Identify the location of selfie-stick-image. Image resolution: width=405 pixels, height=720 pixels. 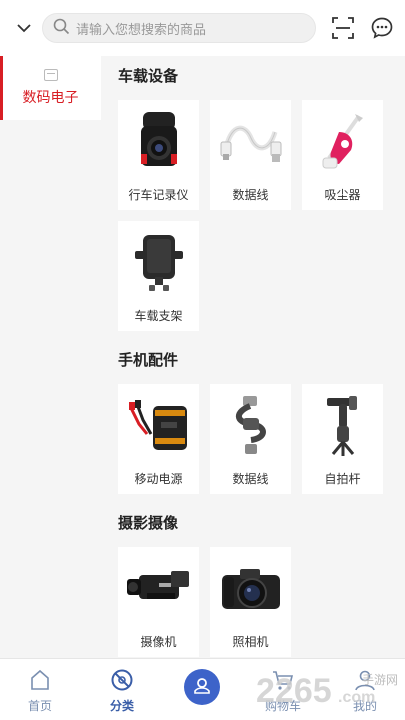
(343, 426).